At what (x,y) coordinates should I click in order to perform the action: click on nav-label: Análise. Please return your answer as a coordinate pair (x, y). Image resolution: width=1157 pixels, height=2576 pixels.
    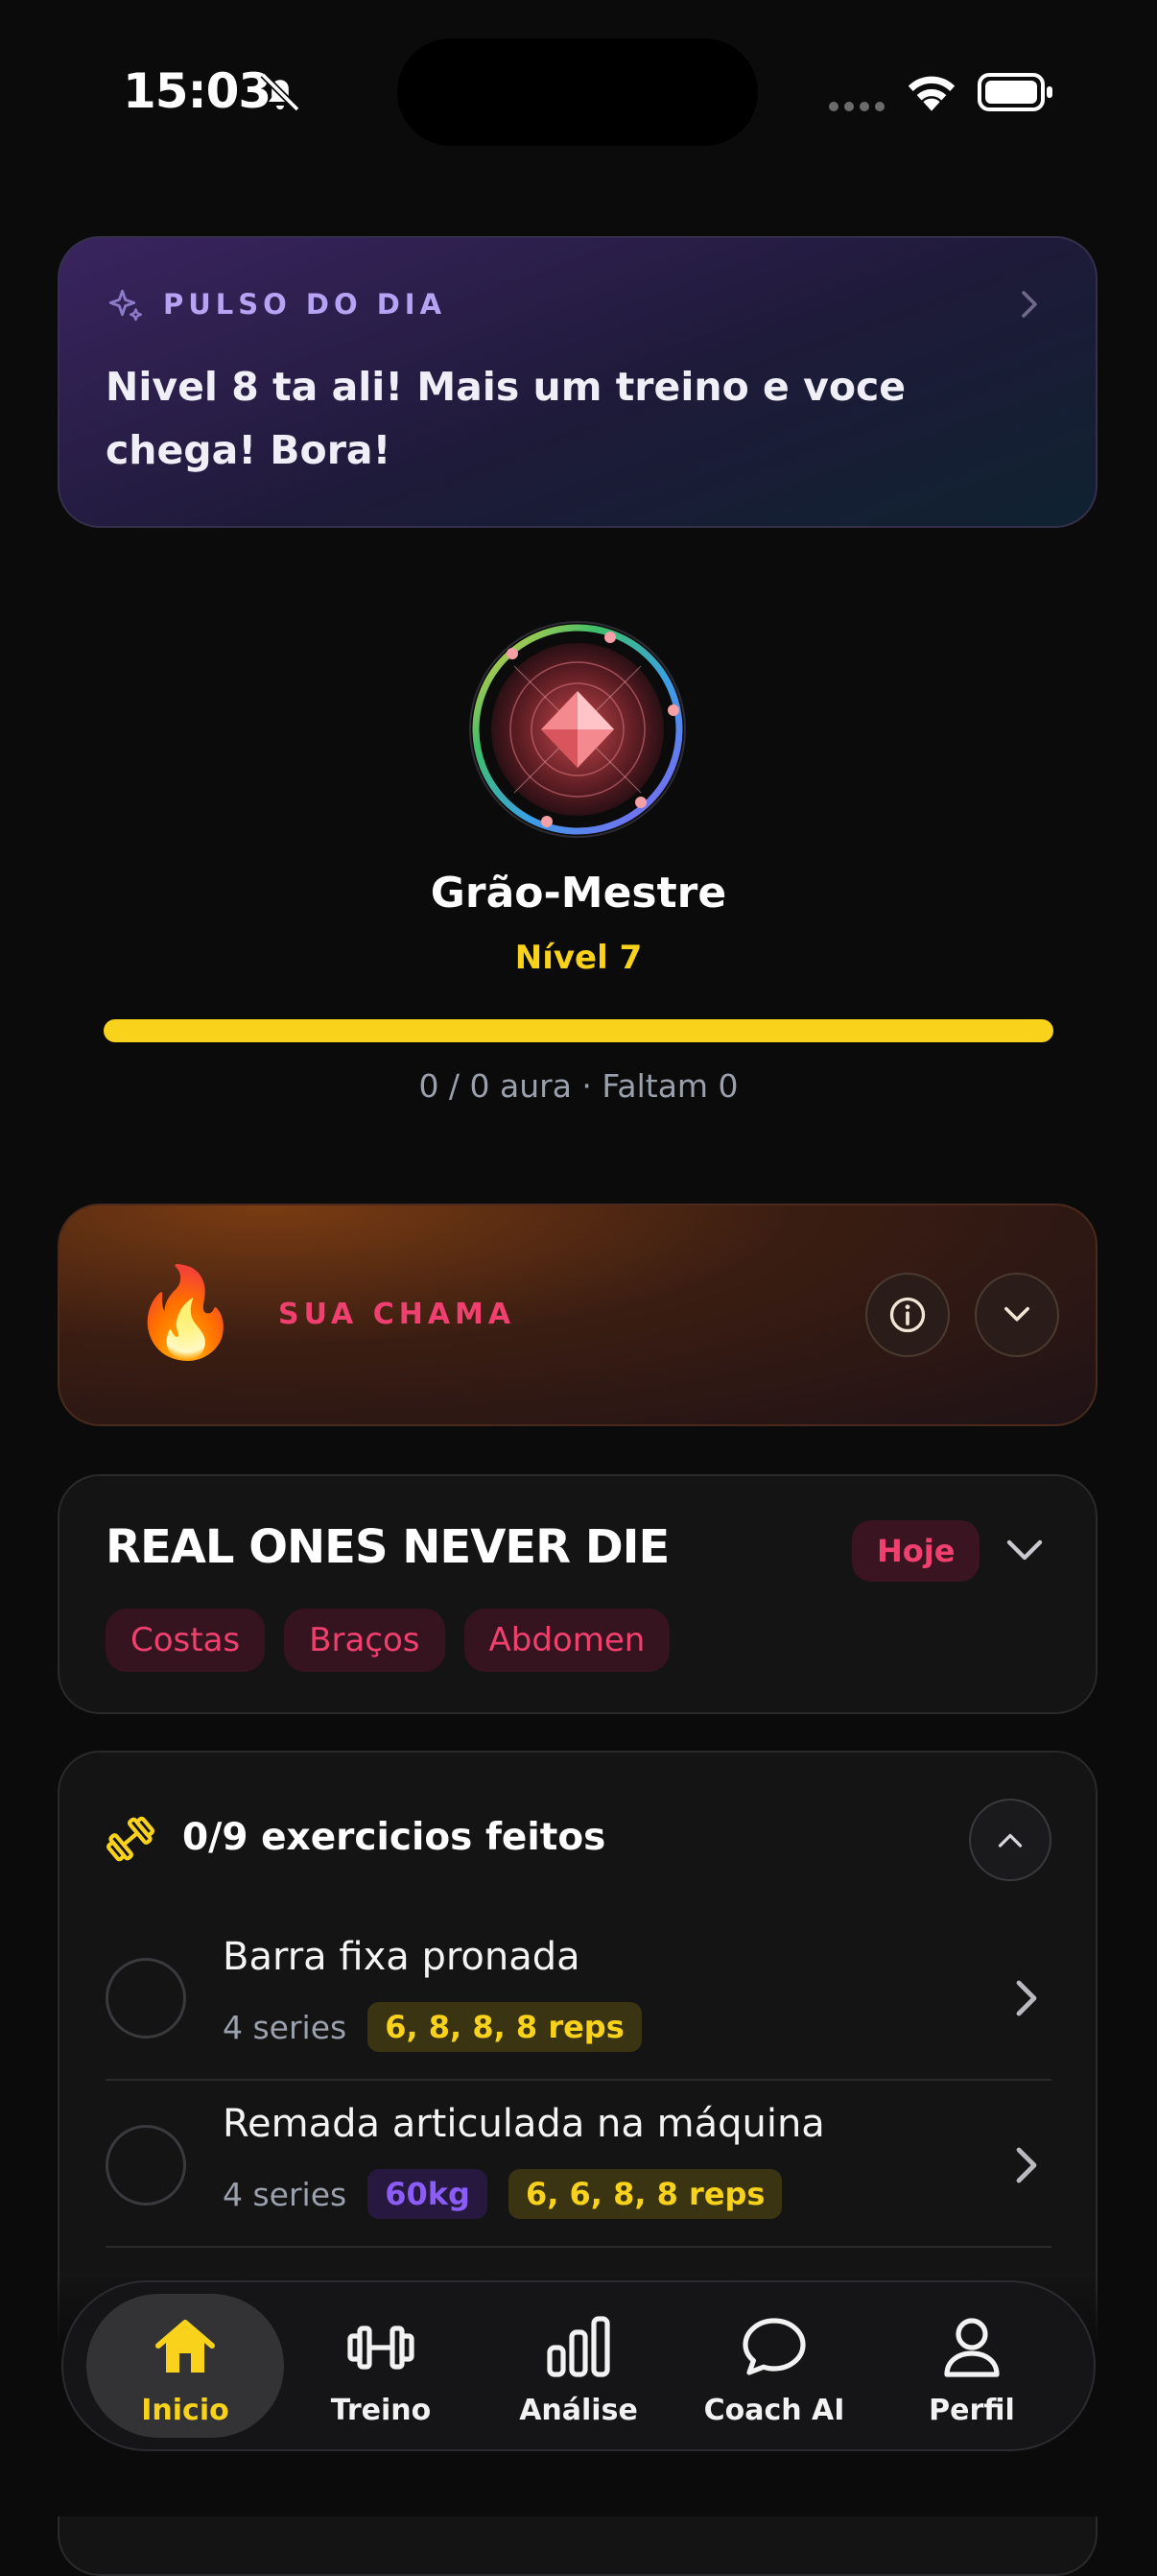
    Looking at the image, I should click on (578, 2410).